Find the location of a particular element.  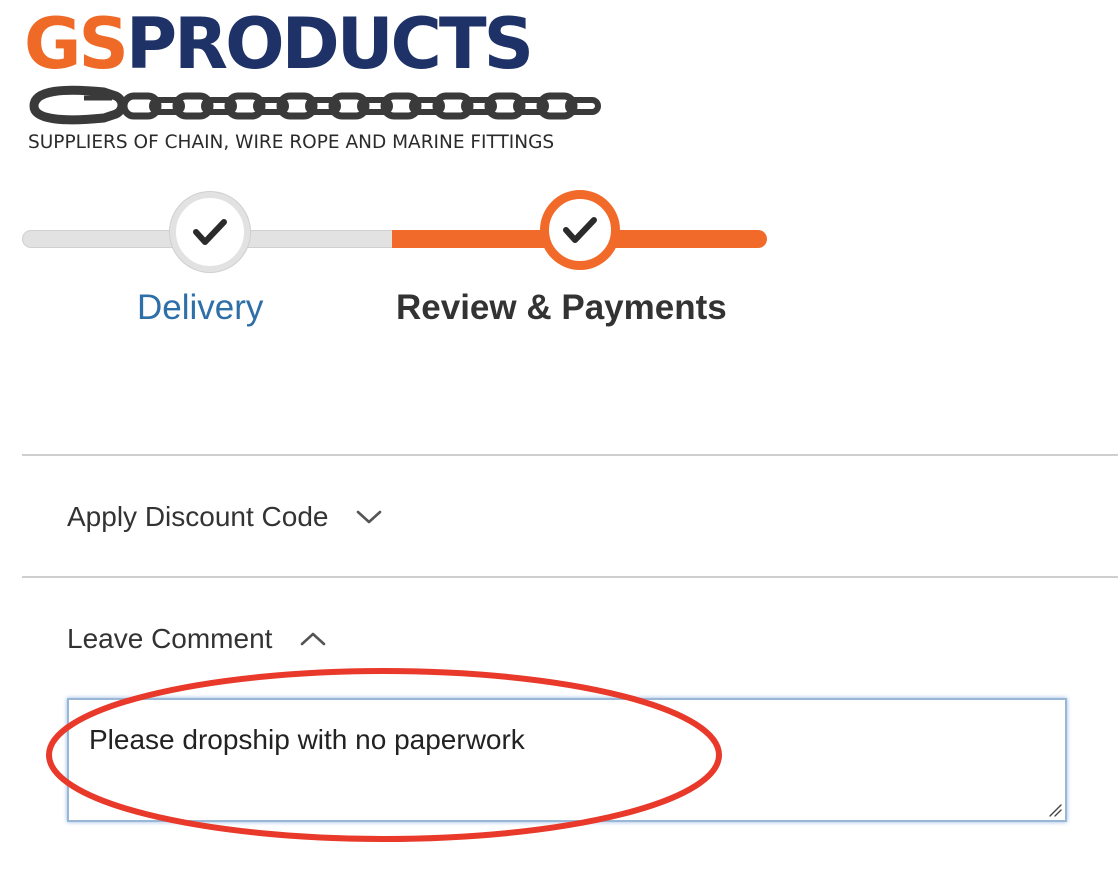

chevron-up-icon is located at coordinates (313, 639).